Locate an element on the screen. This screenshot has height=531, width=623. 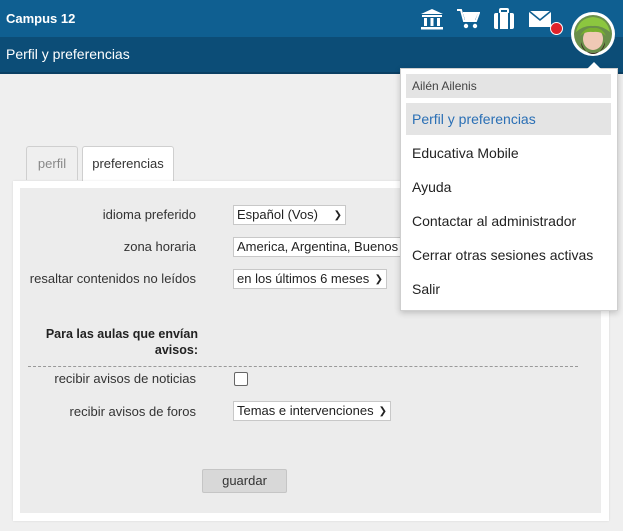
menu-item-profile: Perfil y preferencias is located at coordinates (508, 119).